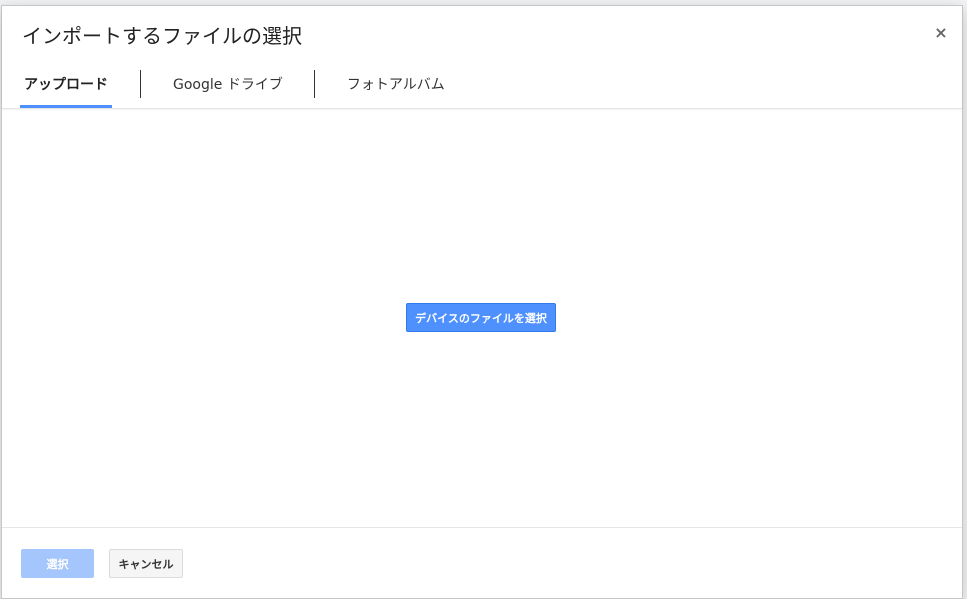 The width and height of the screenshot is (967, 599). I want to click on tab-photo-album-label: フォトアルバム, so click(396, 84).